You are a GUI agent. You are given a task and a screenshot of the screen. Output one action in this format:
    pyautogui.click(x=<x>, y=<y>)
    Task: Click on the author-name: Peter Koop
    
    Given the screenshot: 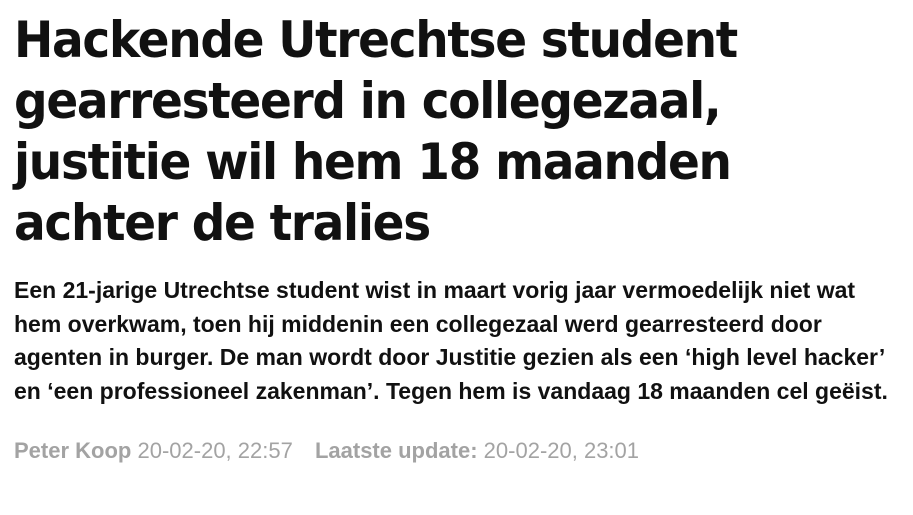 What is the action you would take?
    pyautogui.click(x=72, y=450)
    